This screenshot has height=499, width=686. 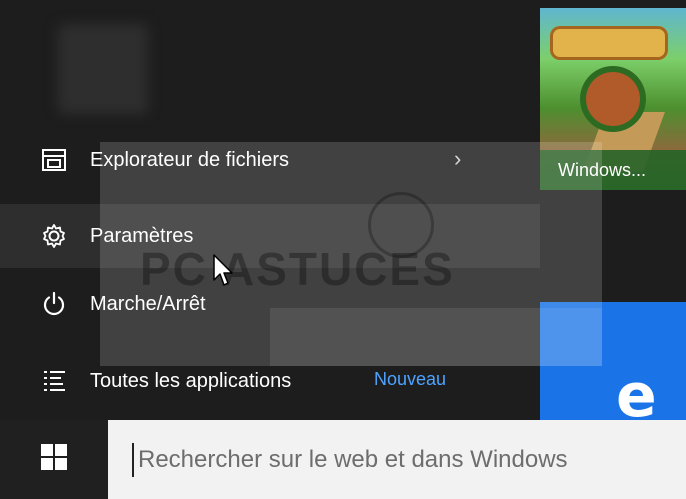 What do you see at coordinates (613, 99) in the screenshot?
I see `game-character-graphic` at bounding box center [613, 99].